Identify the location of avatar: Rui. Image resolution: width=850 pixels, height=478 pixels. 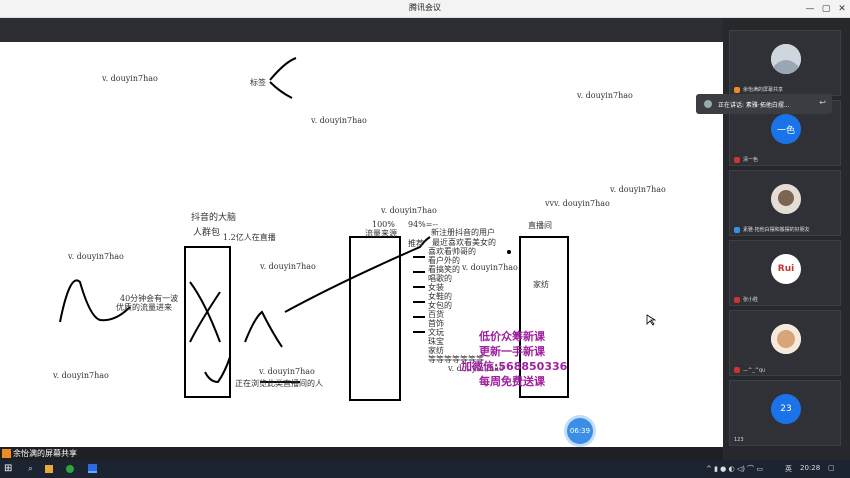
(786, 269).